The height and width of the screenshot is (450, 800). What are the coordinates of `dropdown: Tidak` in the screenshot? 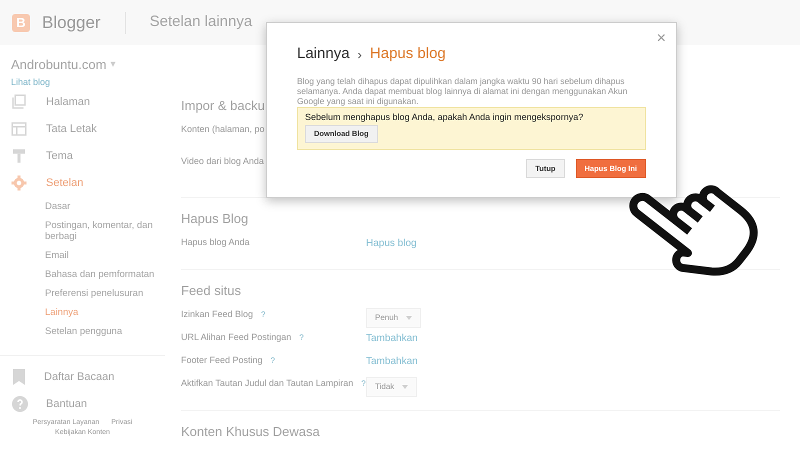 It's located at (392, 387).